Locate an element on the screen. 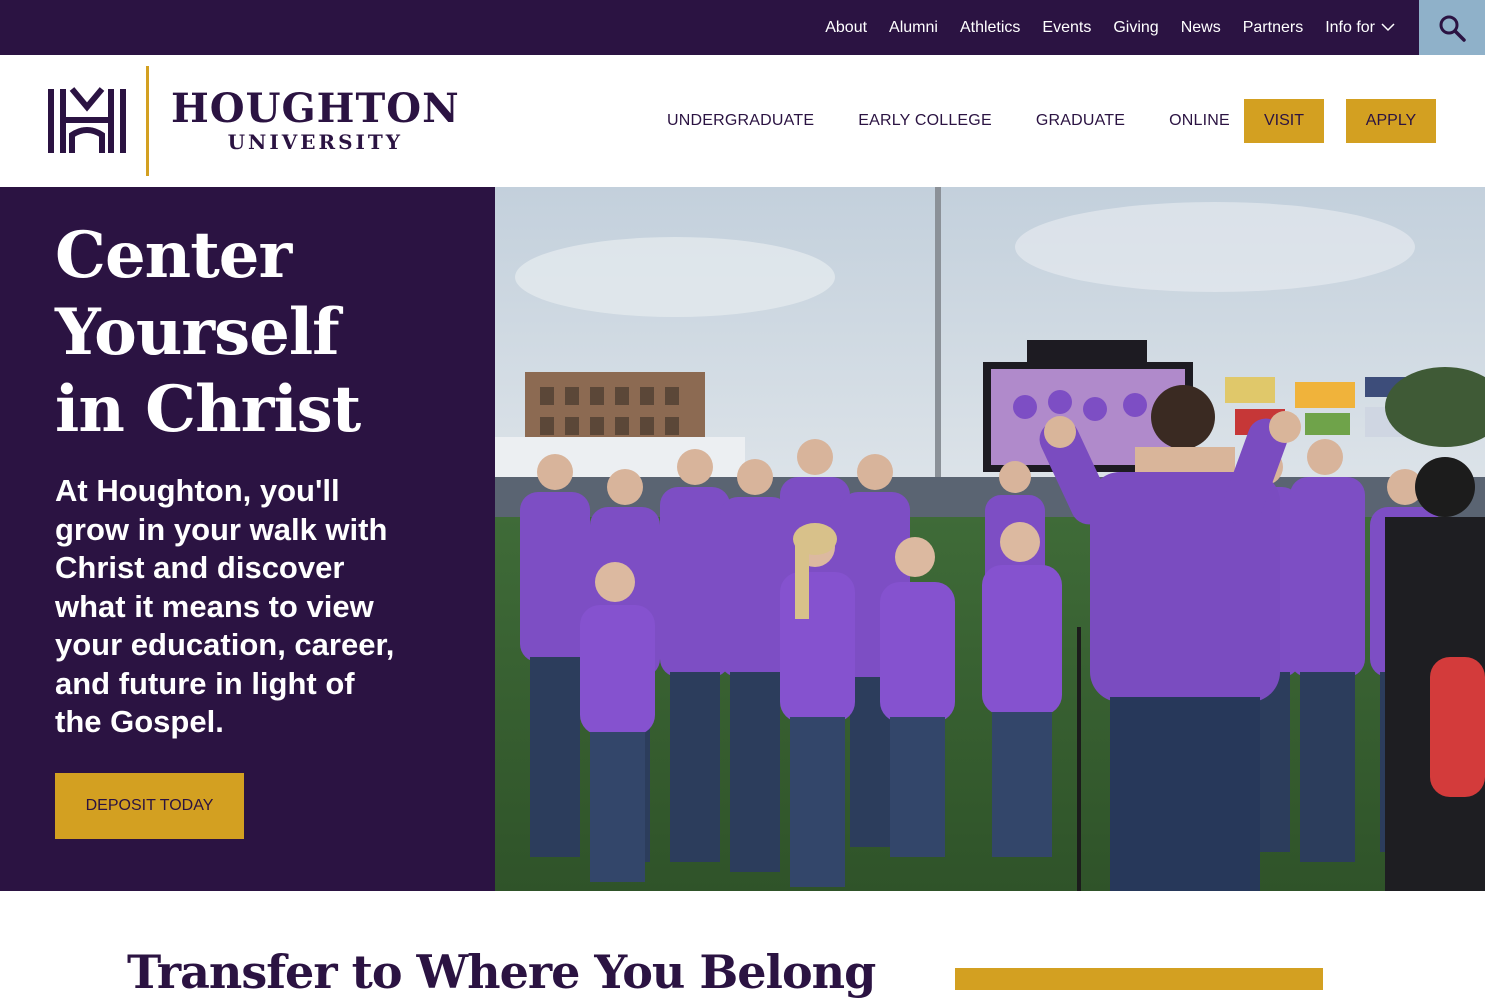  search-button is located at coordinates (1452, 27).